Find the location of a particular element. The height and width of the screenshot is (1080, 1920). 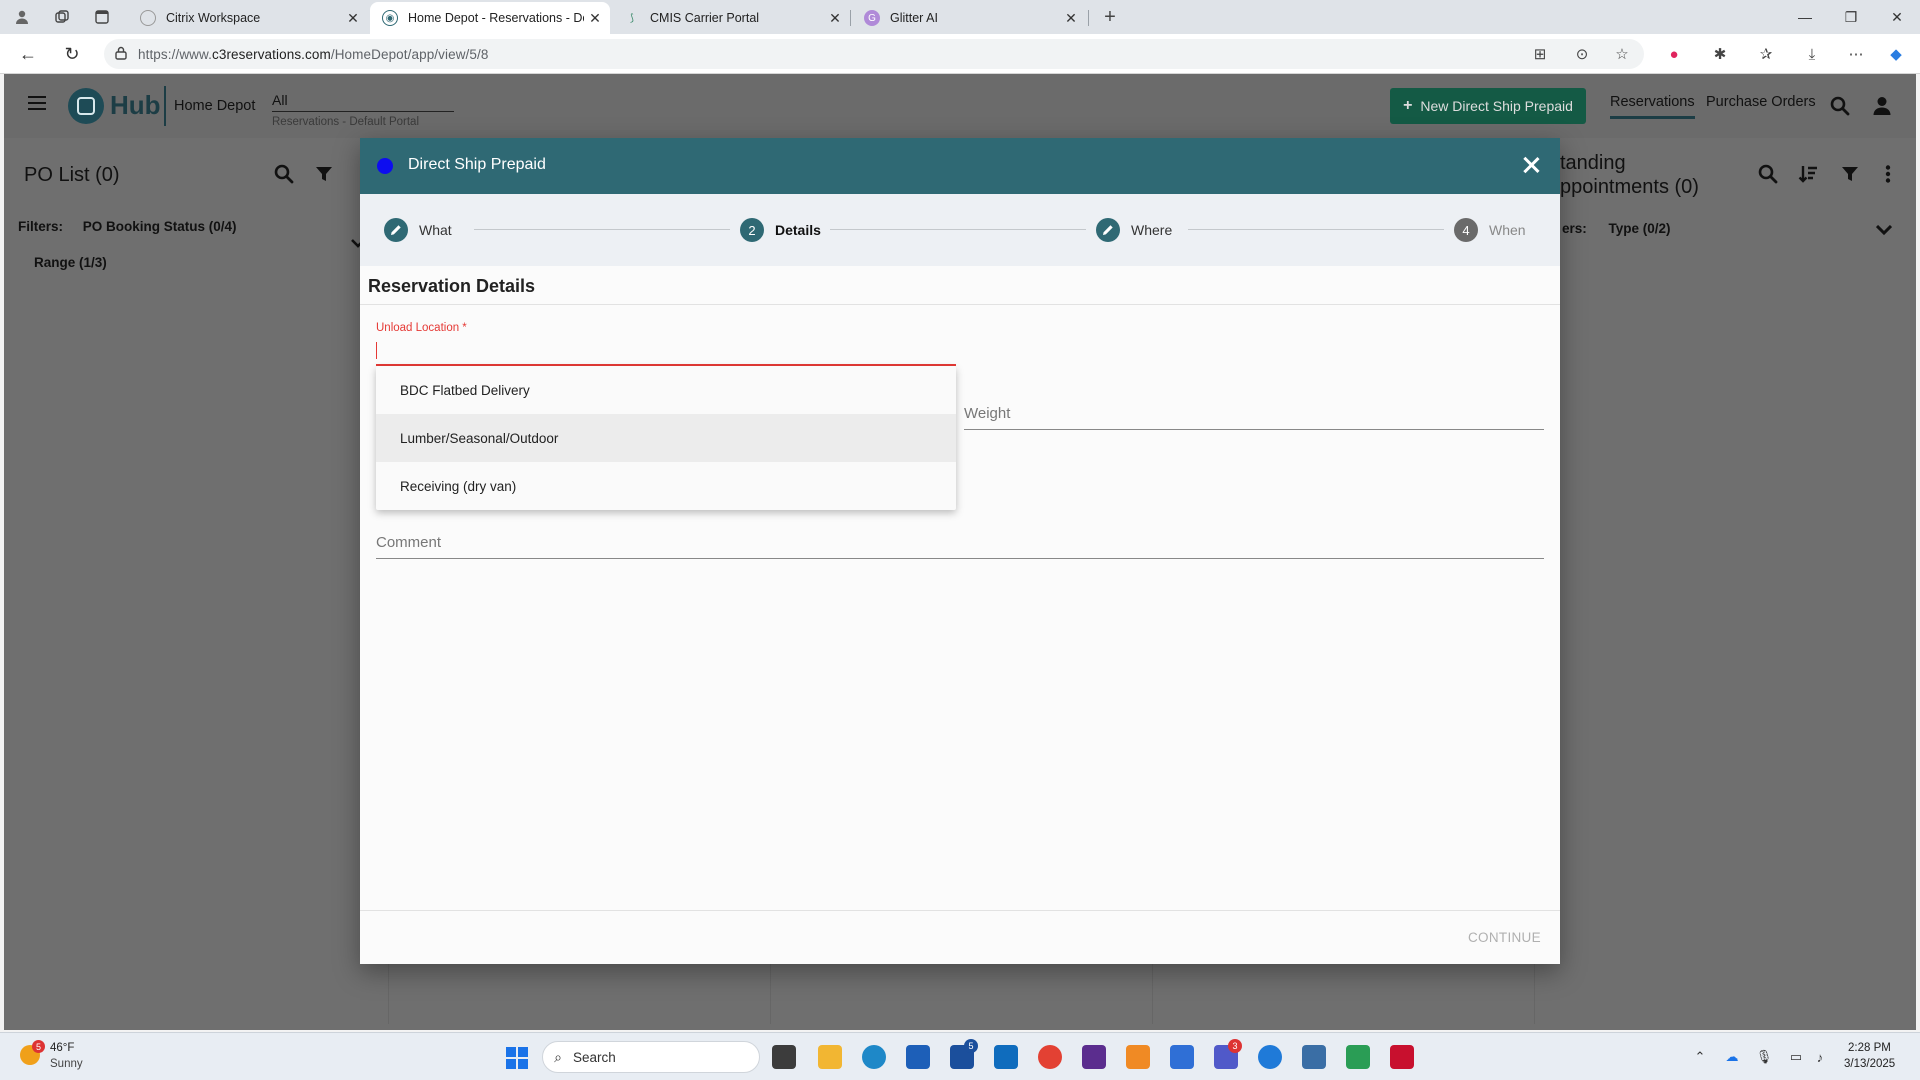

volume-icon: ♪ is located at coordinates (1820, 1057).